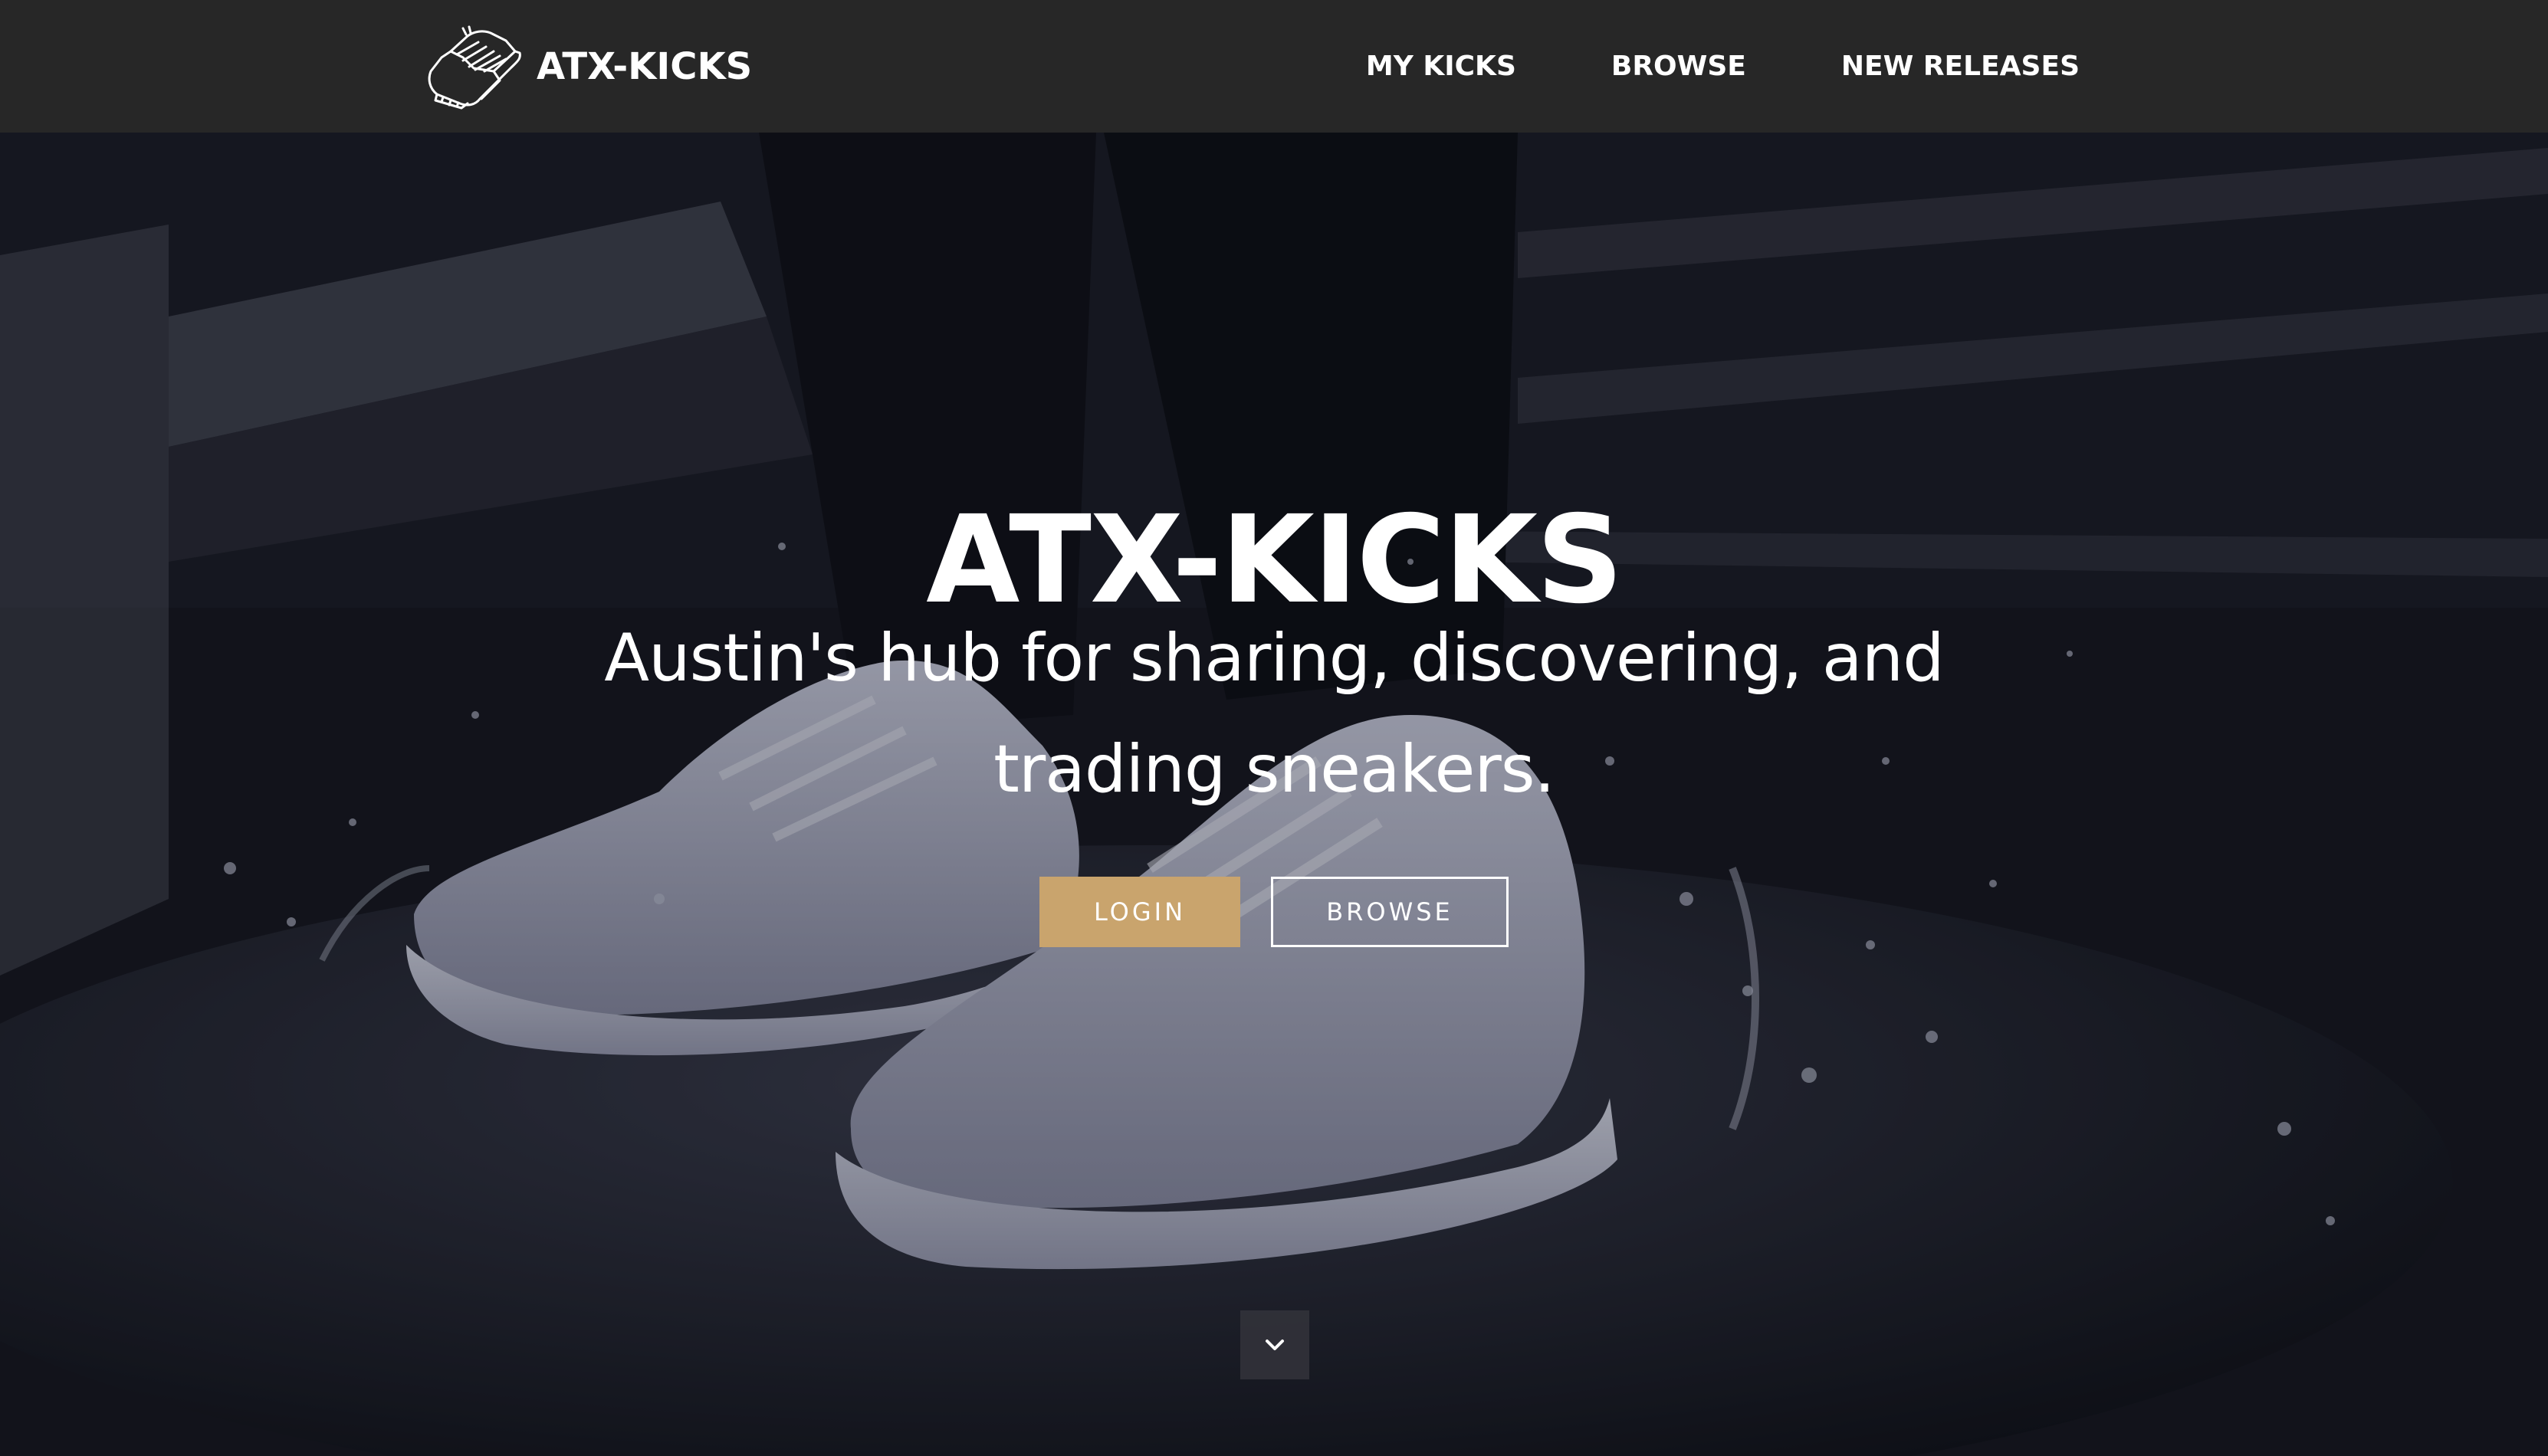 The height and width of the screenshot is (1456, 2548). What do you see at coordinates (1960, 66) in the screenshot?
I see `nav-link-new-releases: NEW RELEASES` at bounding box center [1960, 66].